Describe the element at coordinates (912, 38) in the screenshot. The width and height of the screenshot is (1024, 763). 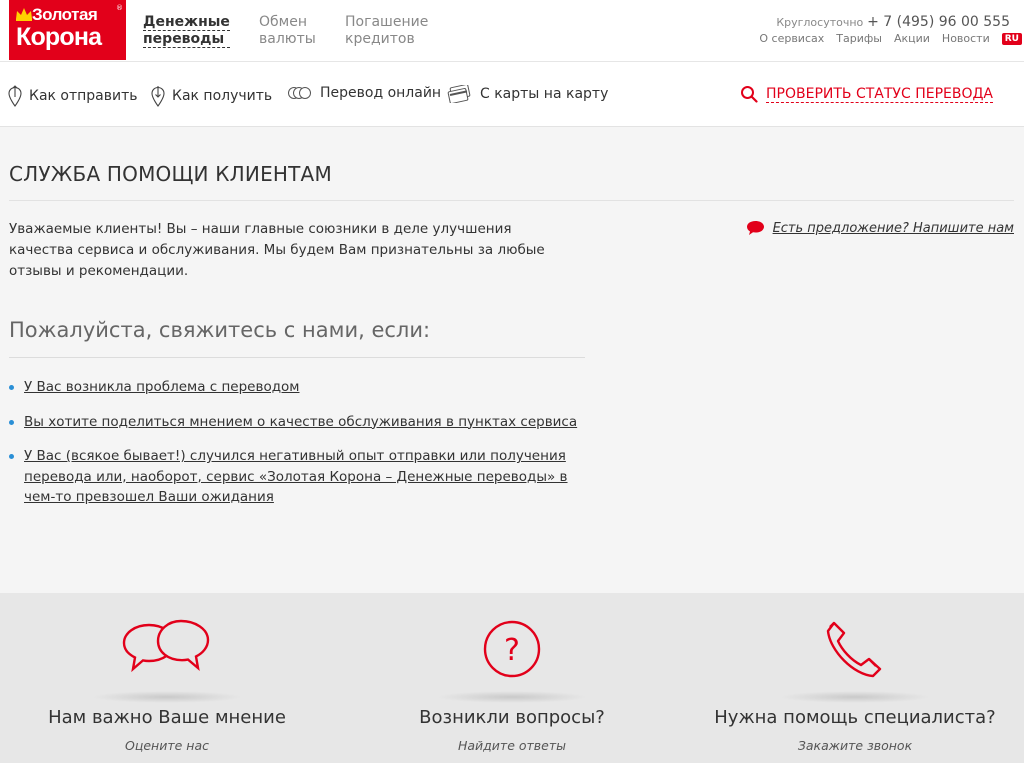
I see `link-promotions: Акции` at that location.